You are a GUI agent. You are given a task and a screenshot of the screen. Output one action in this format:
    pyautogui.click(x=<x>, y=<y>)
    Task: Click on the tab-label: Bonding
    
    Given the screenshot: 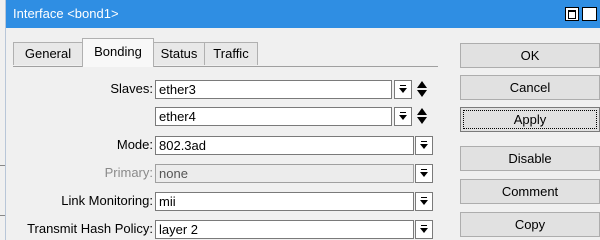 What is the action you would take?
    pyautogui.click(x=118, y=51)
    